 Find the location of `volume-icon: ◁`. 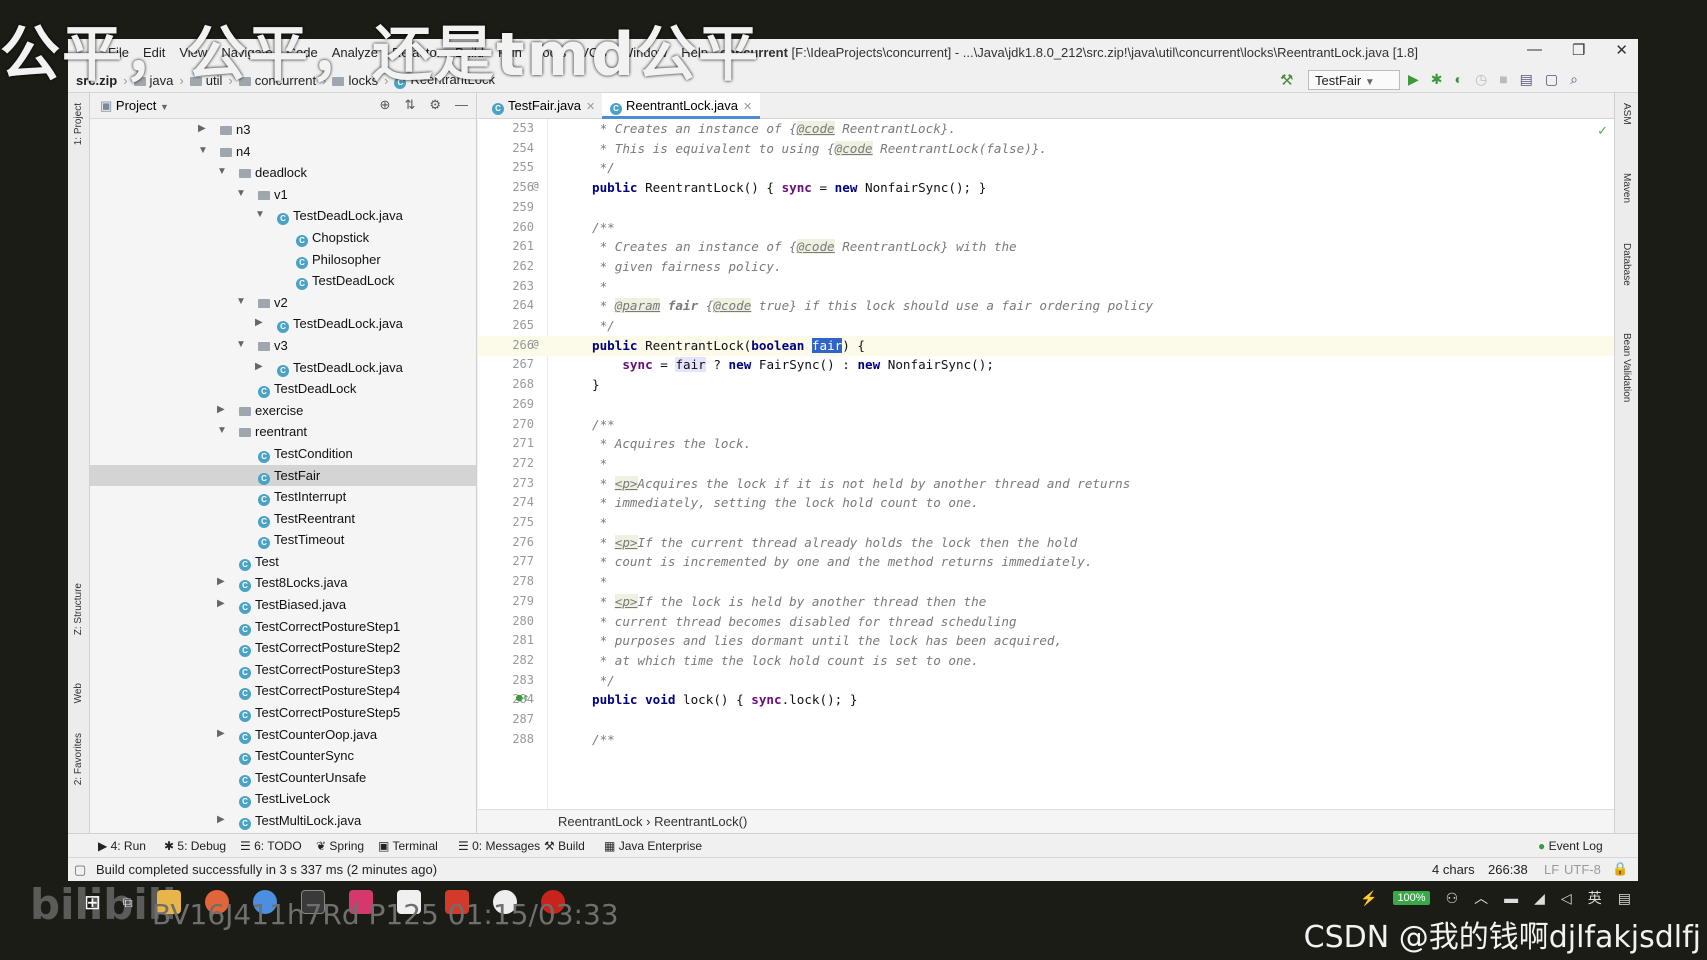

volume-icon: ◁ is located at coordinates (1566, 898).